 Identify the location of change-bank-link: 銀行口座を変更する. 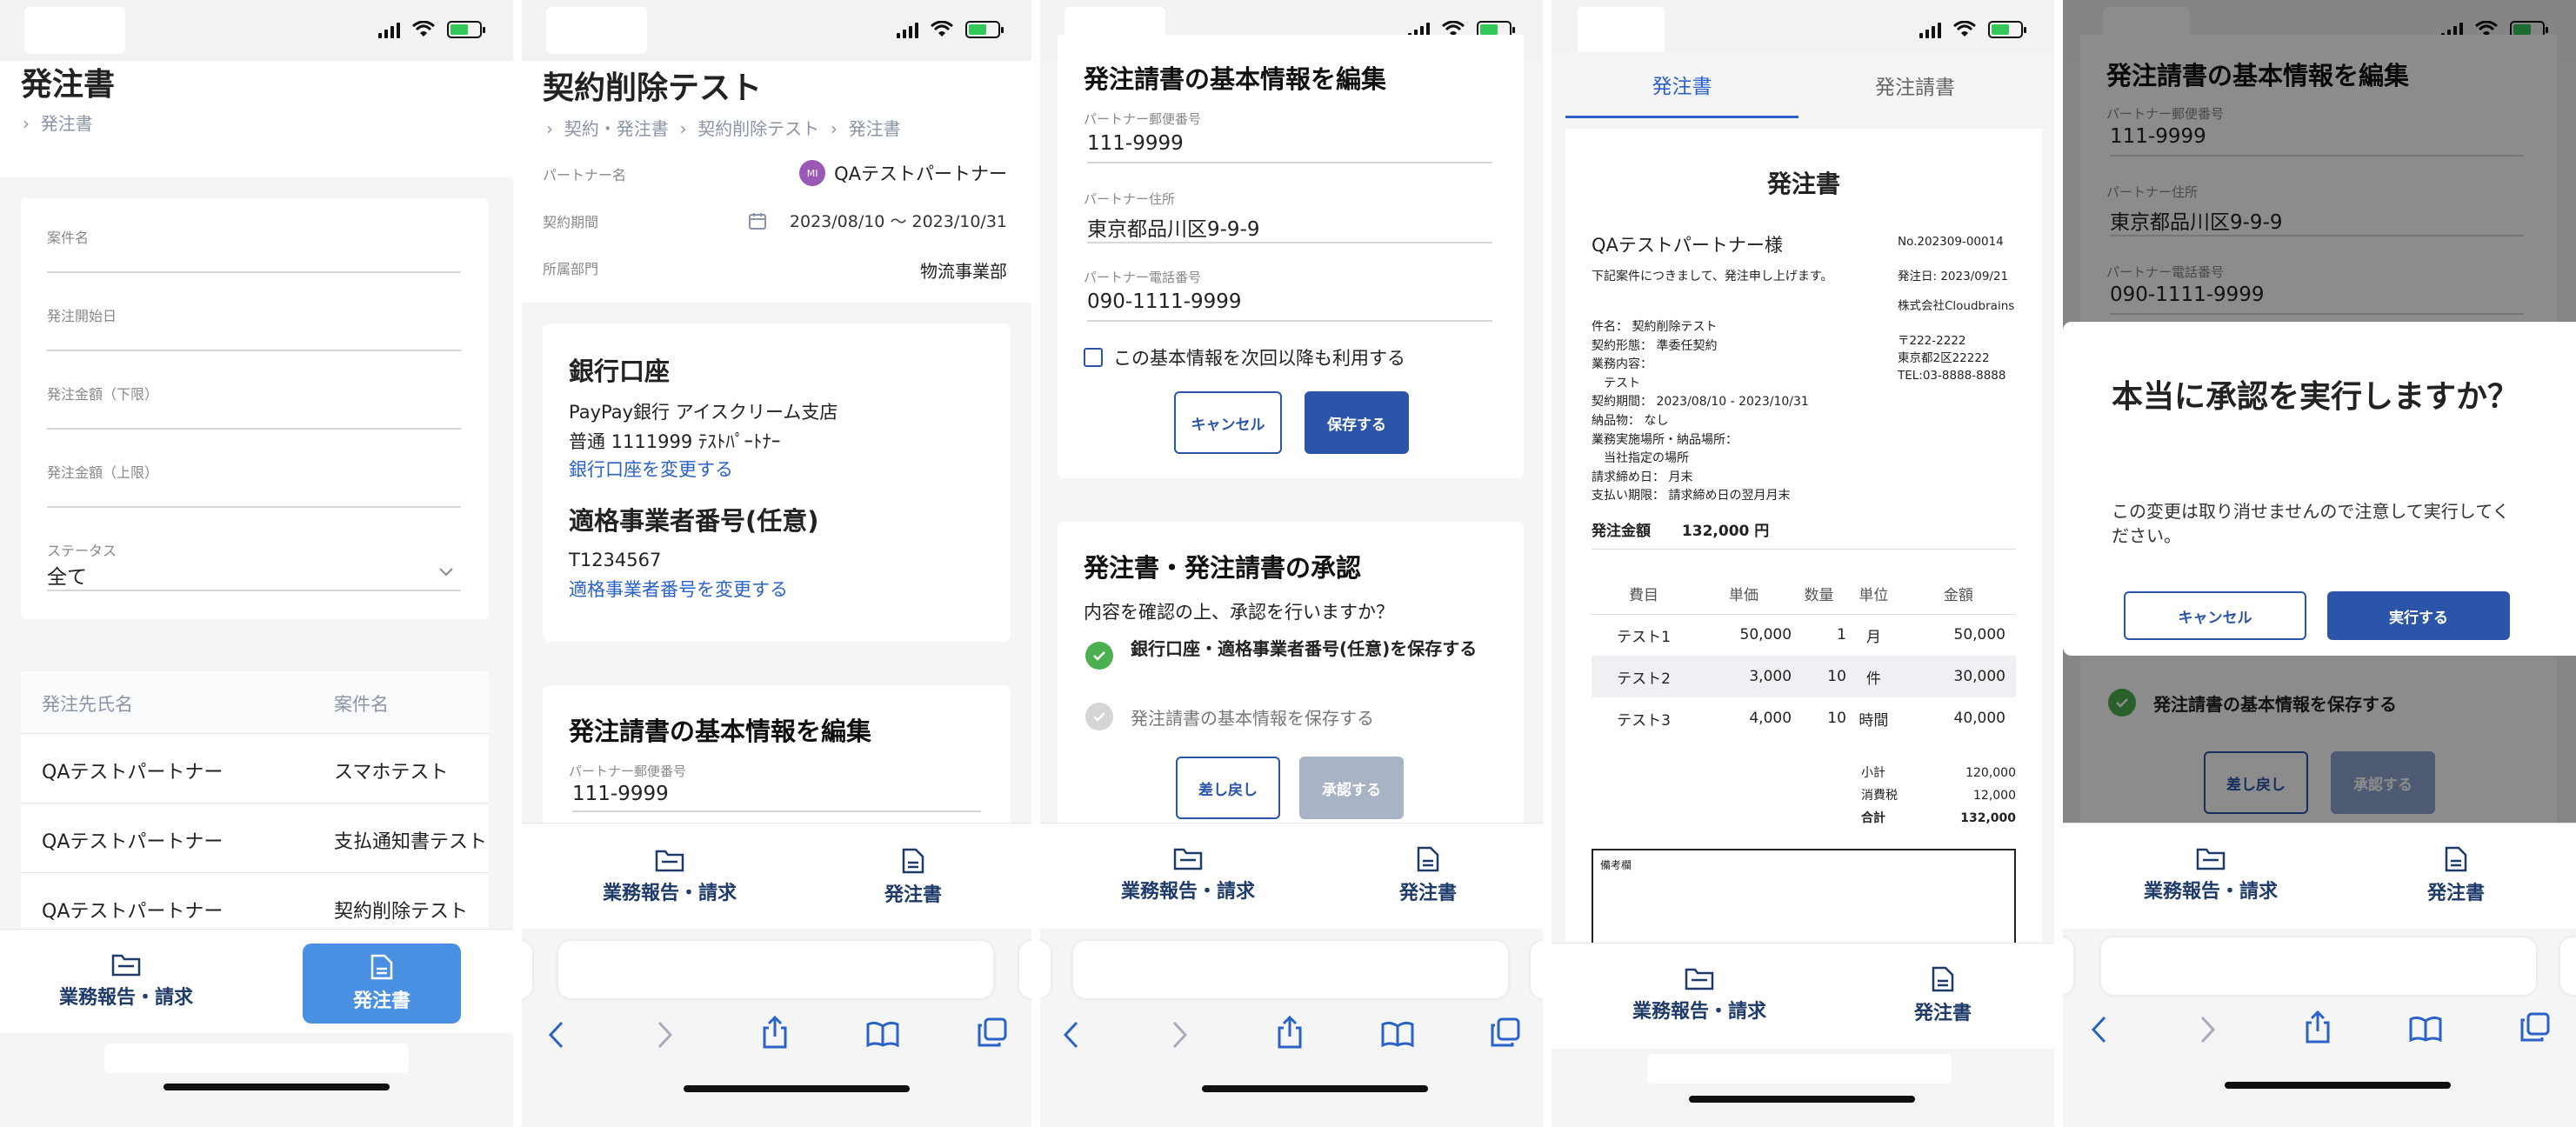
(651, 469).